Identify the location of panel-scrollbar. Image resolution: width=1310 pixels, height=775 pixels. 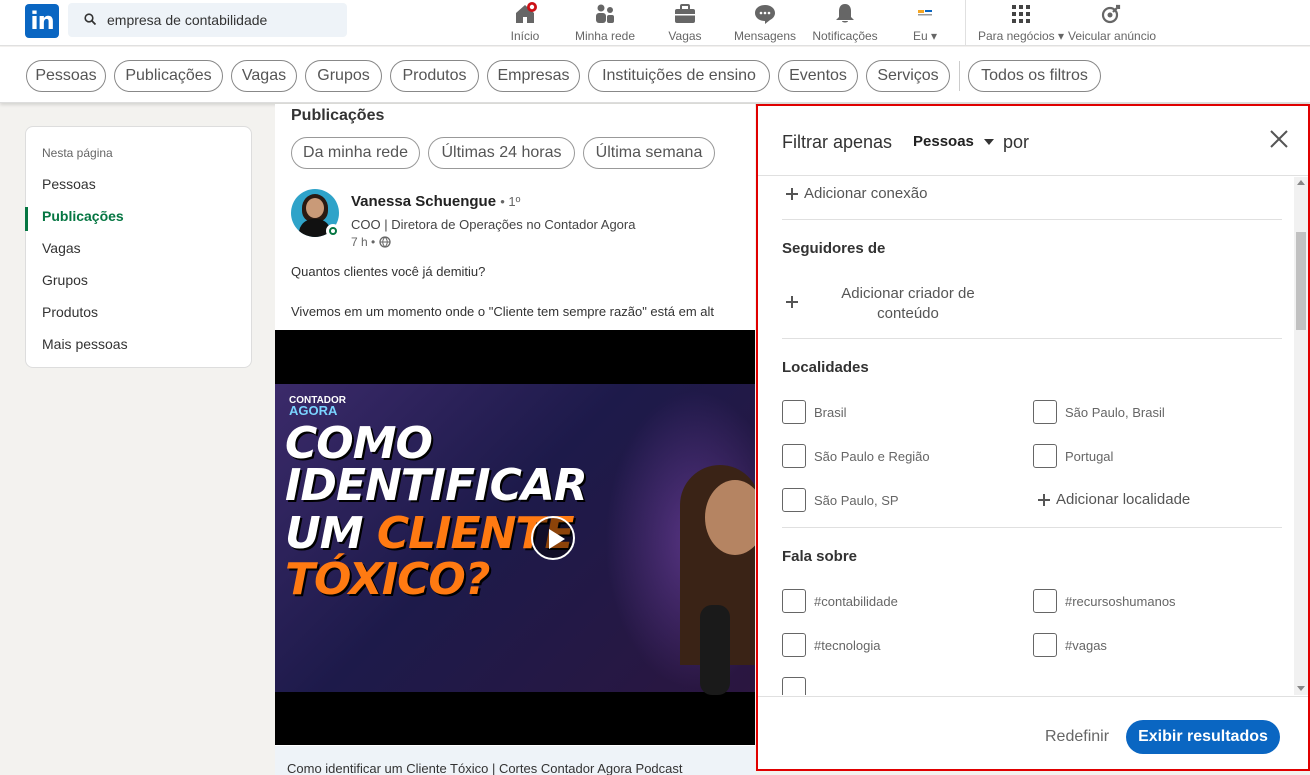
(1301, 436).